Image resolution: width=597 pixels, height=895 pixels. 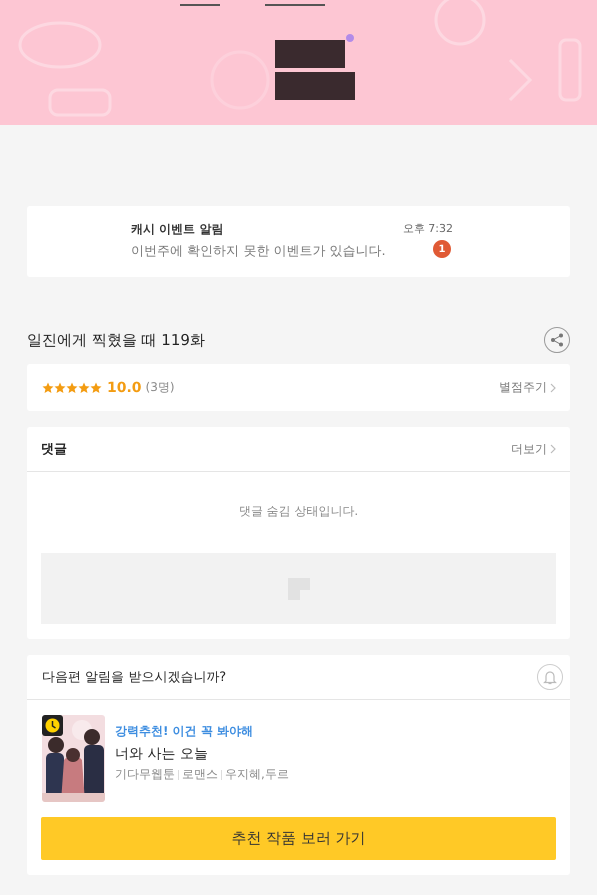 What do you see at coordinates (427, 228) in the screenshot?
I see `notification-time: 오후 7:32` at bounding box center [427, 228].